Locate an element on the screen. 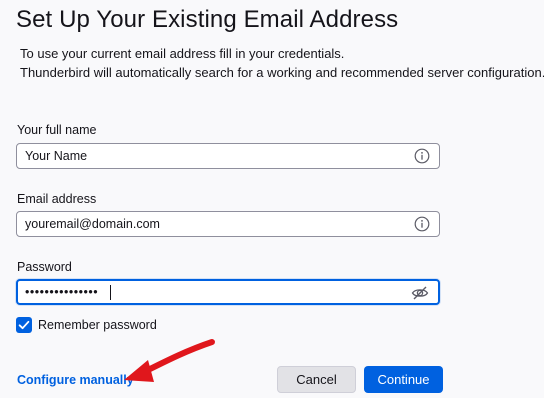  page-title: Set Up Your Existing Email Address is located at coordinates (207, 19).